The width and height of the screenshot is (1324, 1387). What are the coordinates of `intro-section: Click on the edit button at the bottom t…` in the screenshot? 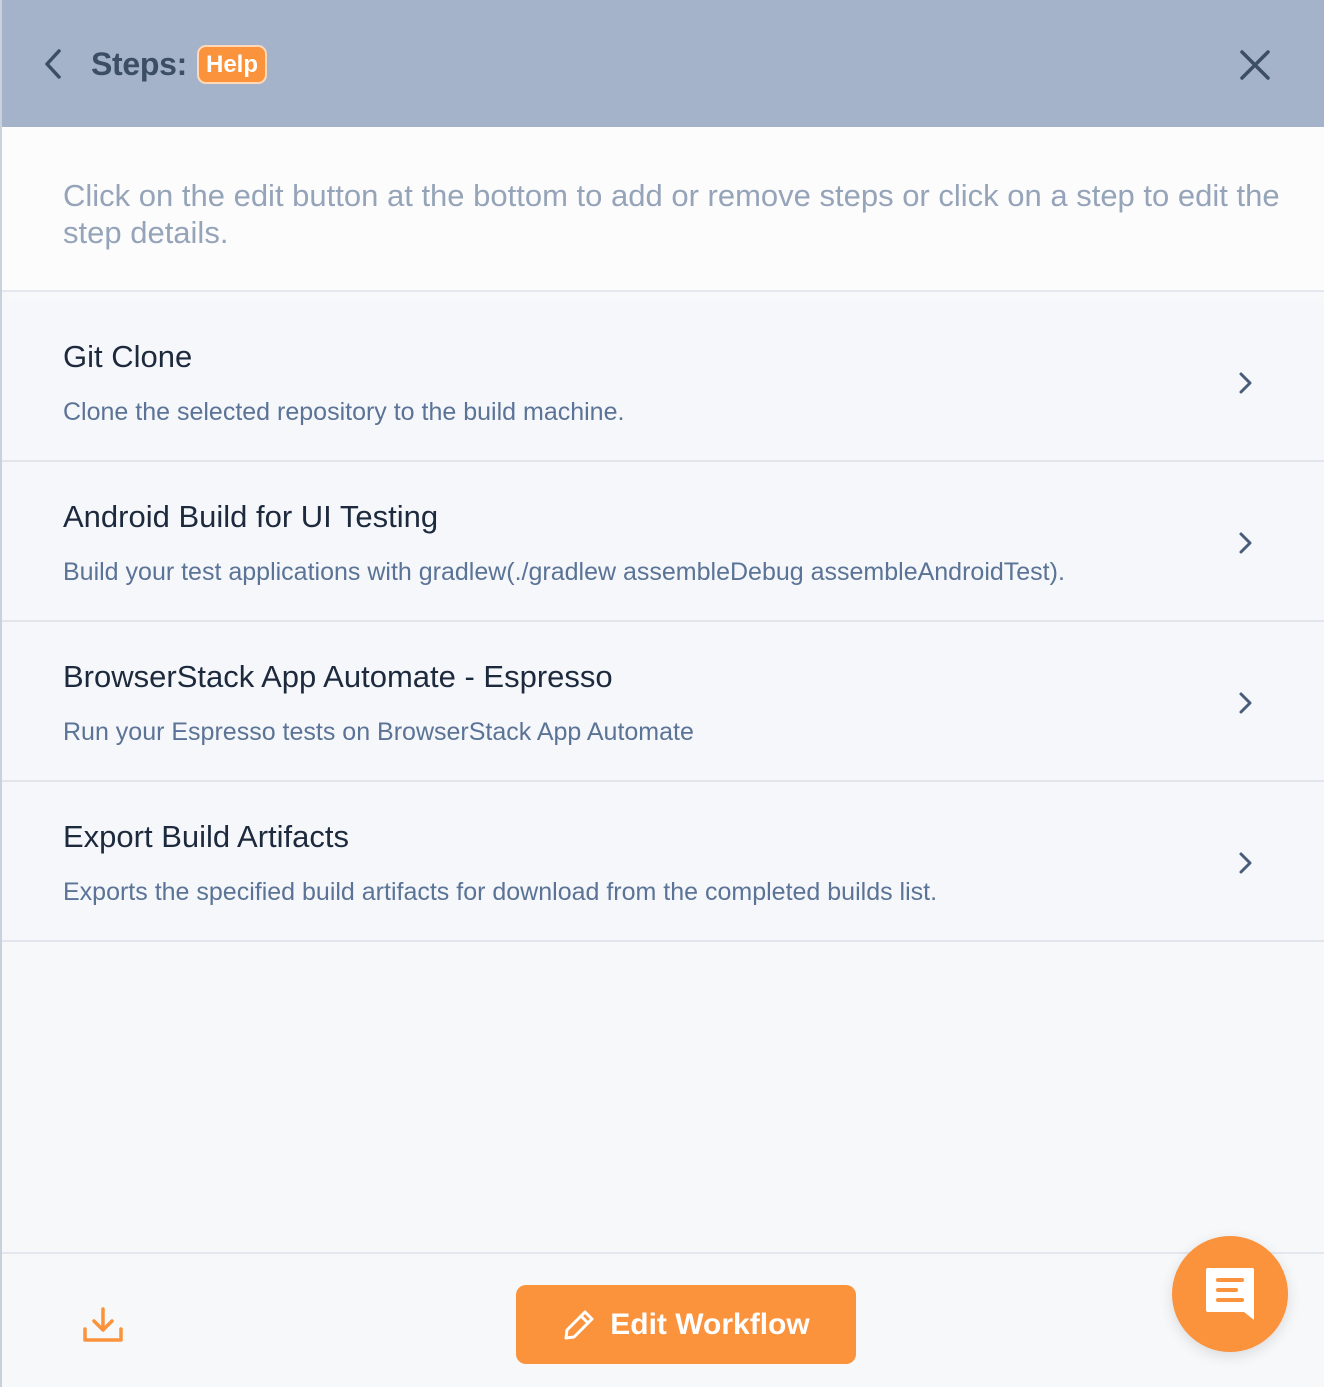 It's located at (663, 209).